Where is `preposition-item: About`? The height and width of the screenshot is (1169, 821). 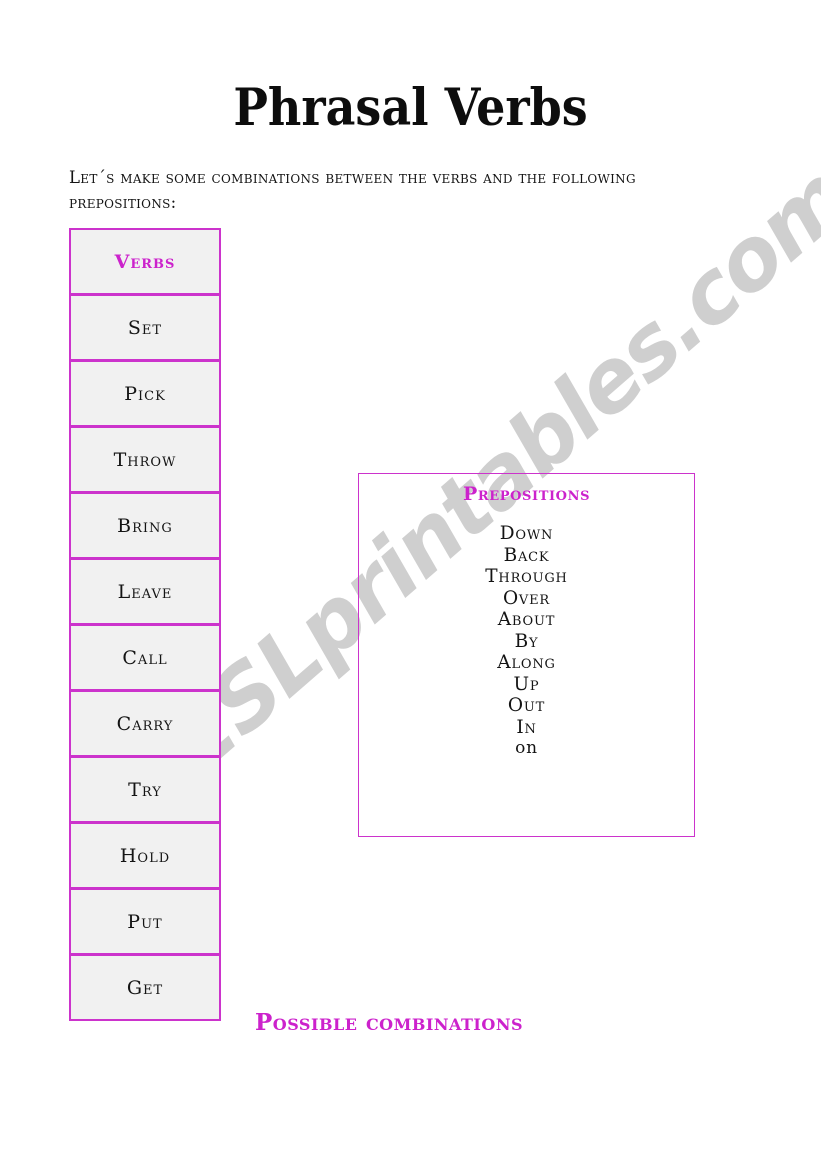 preposition-item: About is located at coordinates (526, 619).